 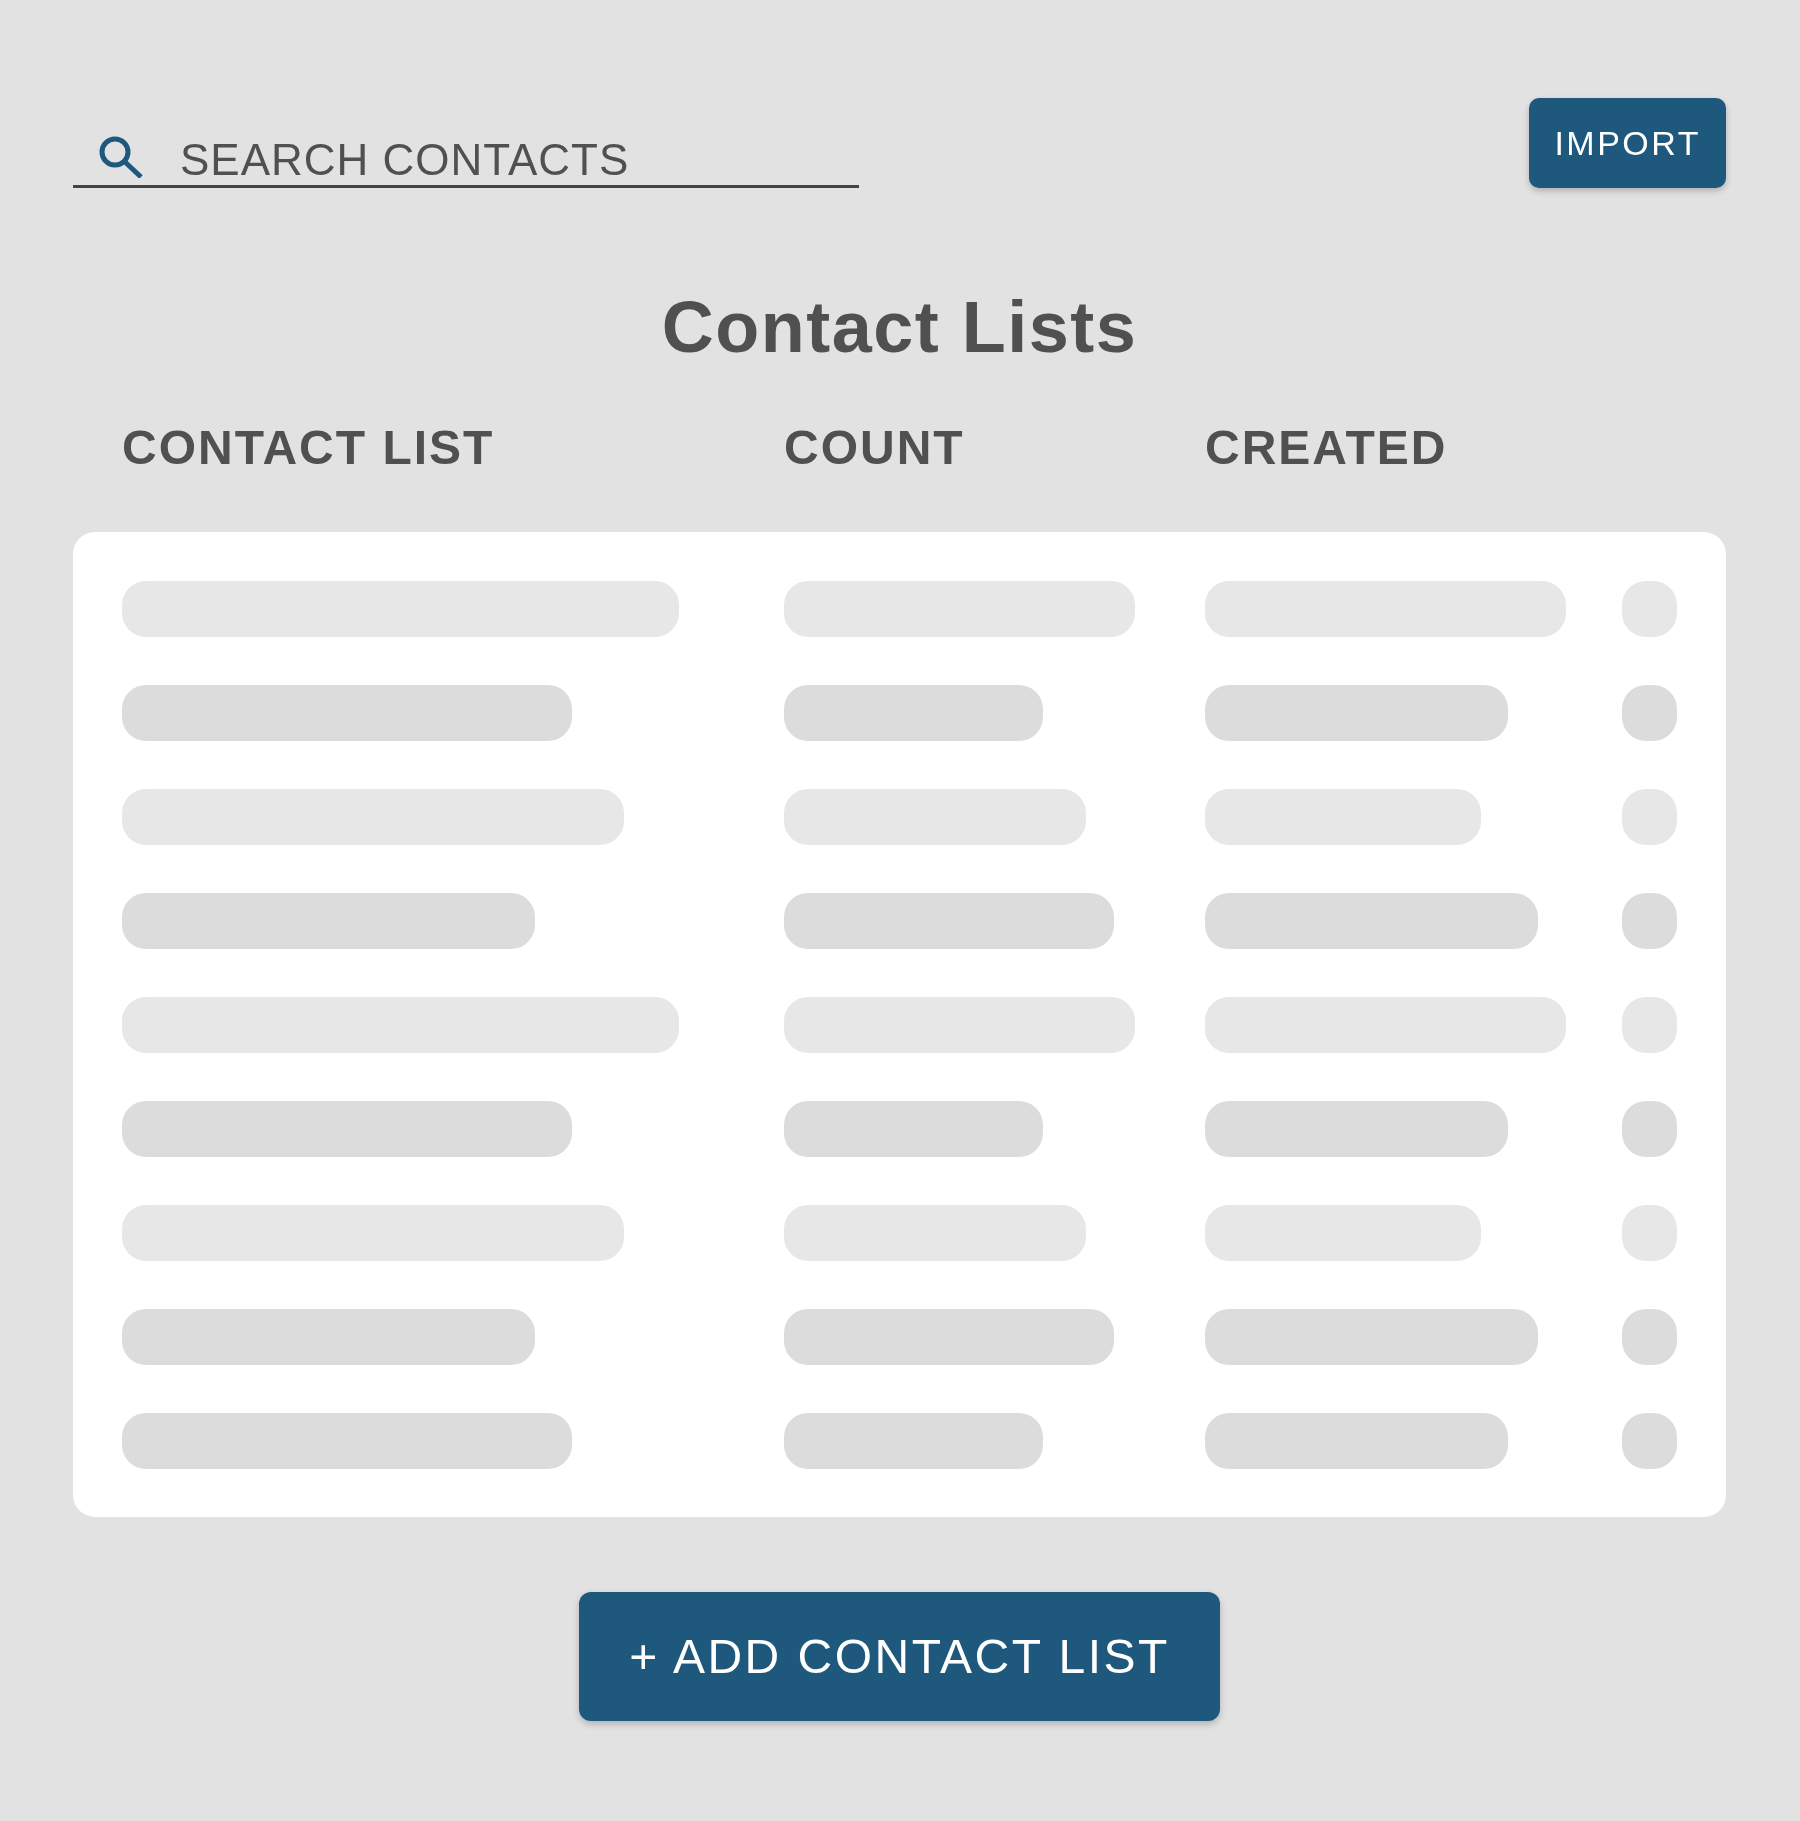 What do you see at coordinates (874, 448) in the screenshot?
I see `column-header: COUNT` at bounding box center [874, 448].